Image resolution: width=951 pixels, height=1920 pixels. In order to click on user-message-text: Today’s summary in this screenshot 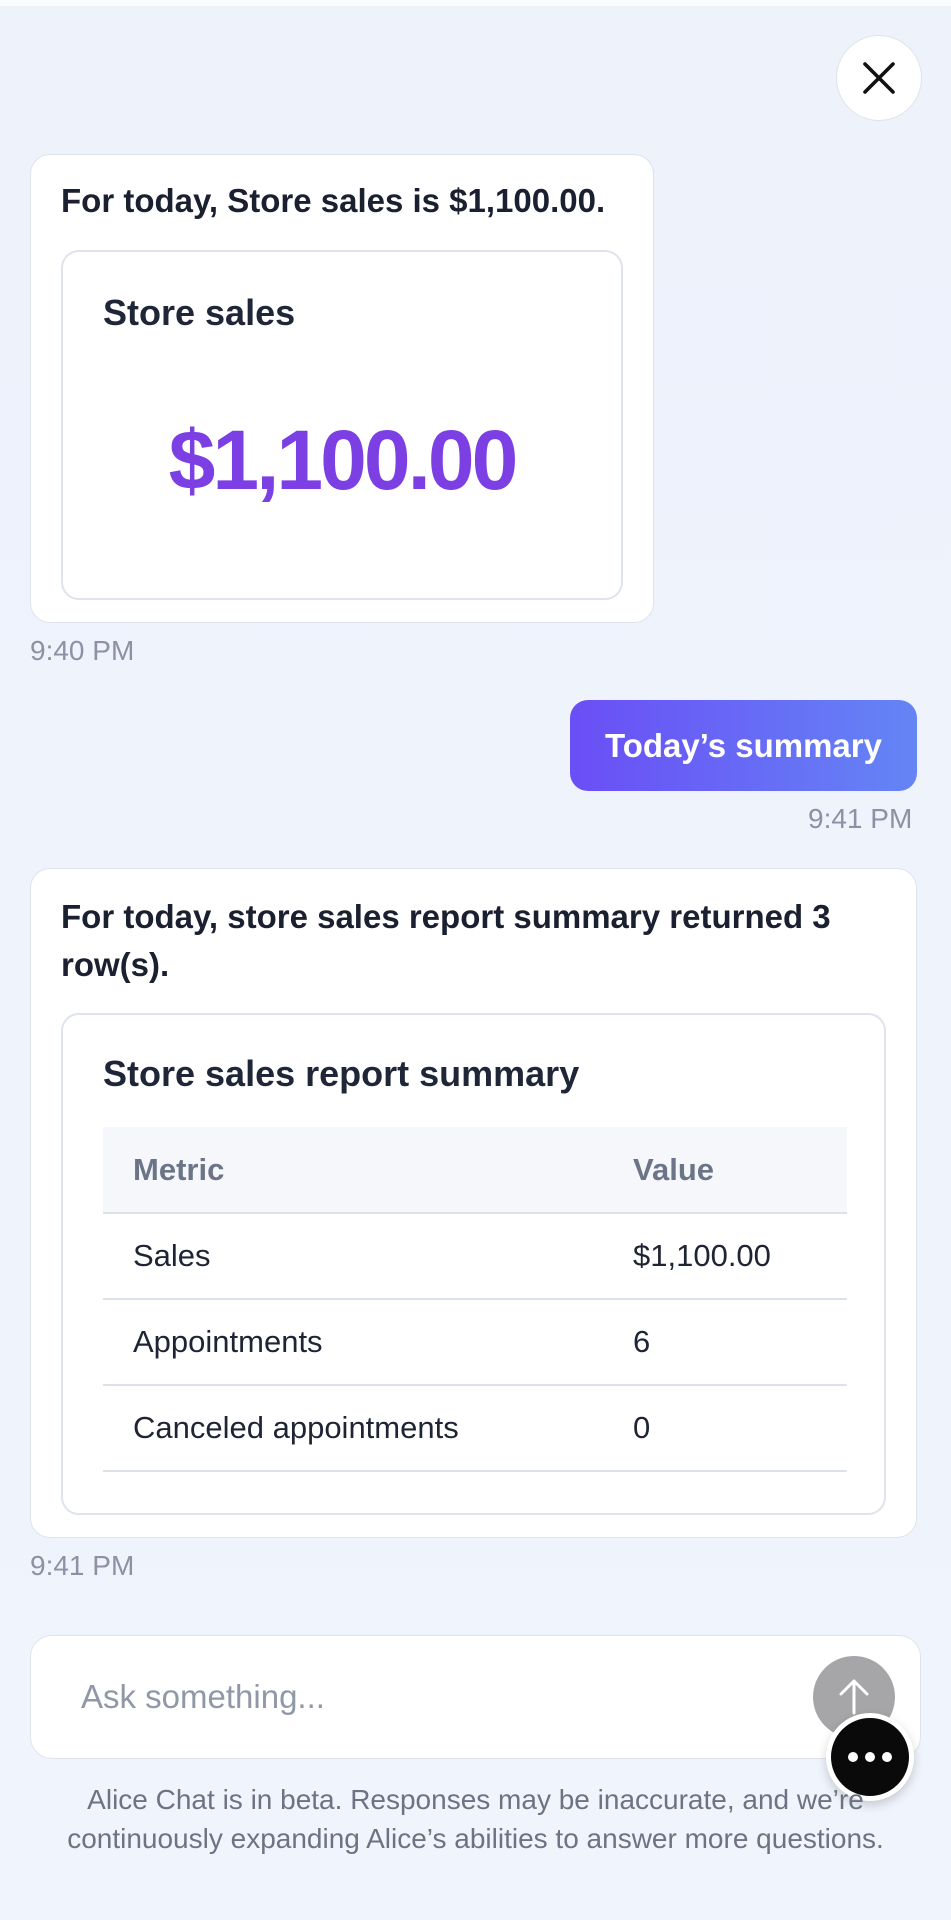, I will do `click(743, 745)`.